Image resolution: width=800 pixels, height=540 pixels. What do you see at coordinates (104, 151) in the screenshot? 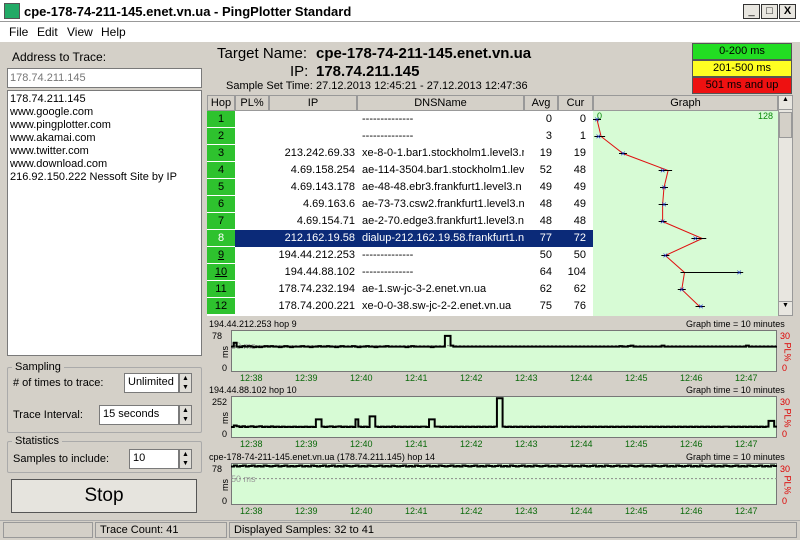
I see `history-item: www.twitter.com` at bounding box center [104, 151].